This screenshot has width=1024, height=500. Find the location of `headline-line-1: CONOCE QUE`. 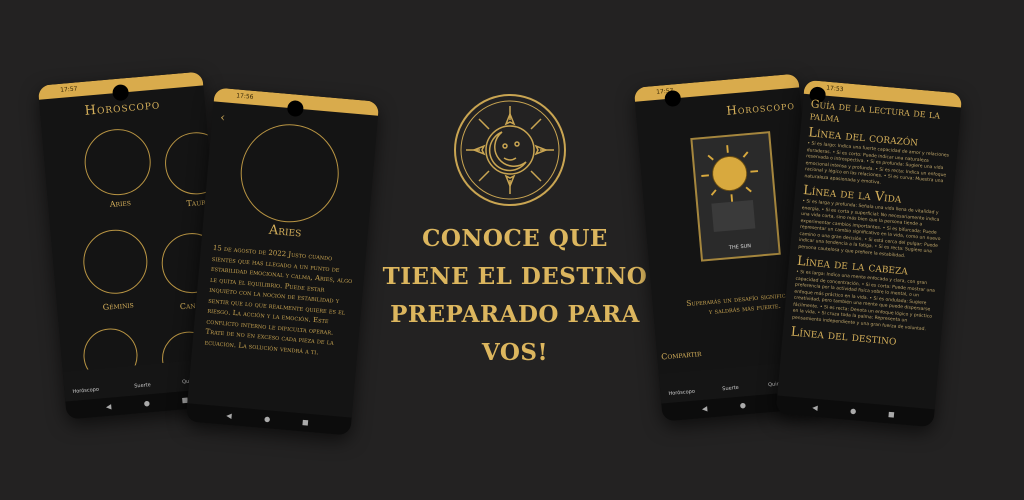

headline-line-1: CONOCE QUE is located at coordinates (515, 238).